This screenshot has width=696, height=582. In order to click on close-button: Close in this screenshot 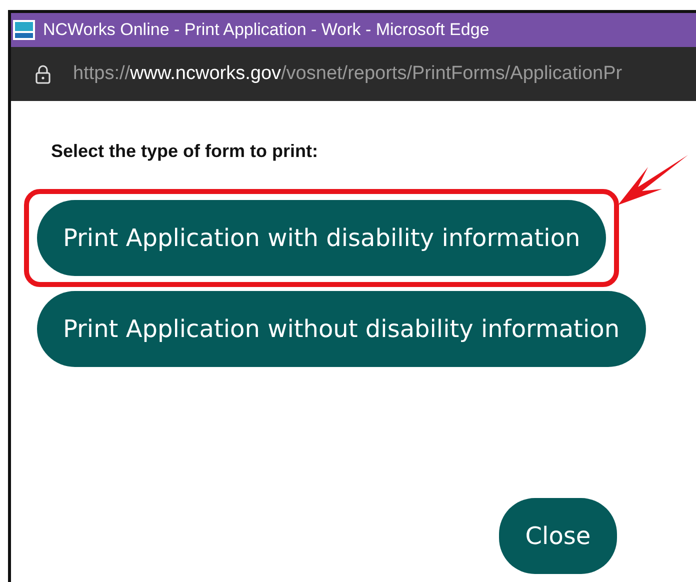, I will do `click(558, 536)`.